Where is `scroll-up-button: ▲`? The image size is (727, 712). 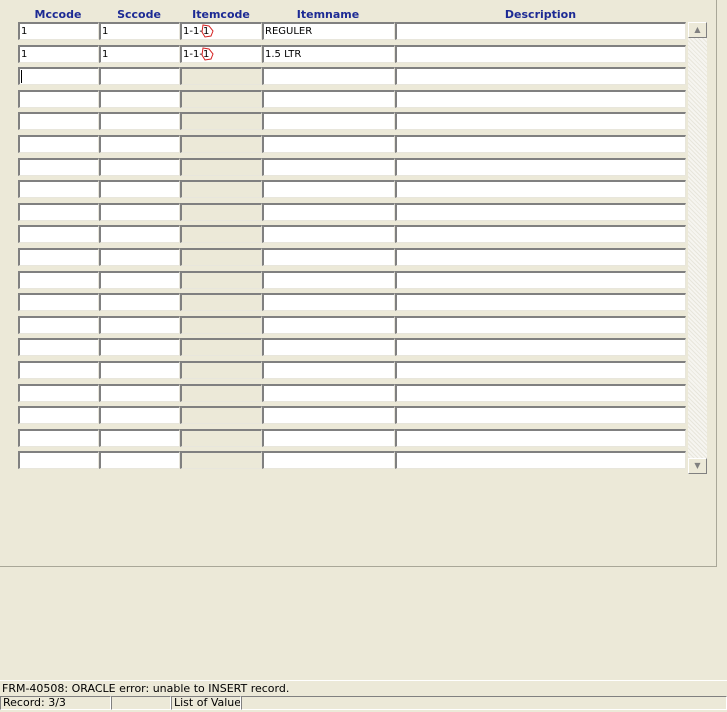
scroll-up-button: ▲ is located at coordinates (697, 30).